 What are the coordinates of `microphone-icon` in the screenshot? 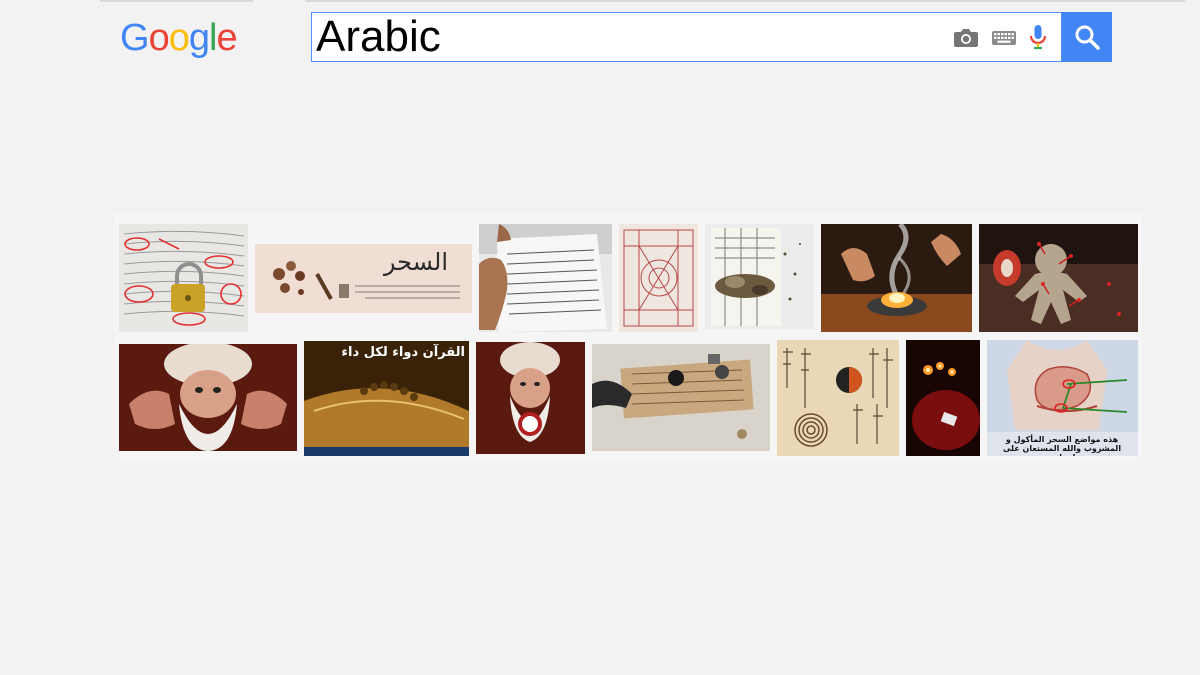 It's located at (1038, 38).